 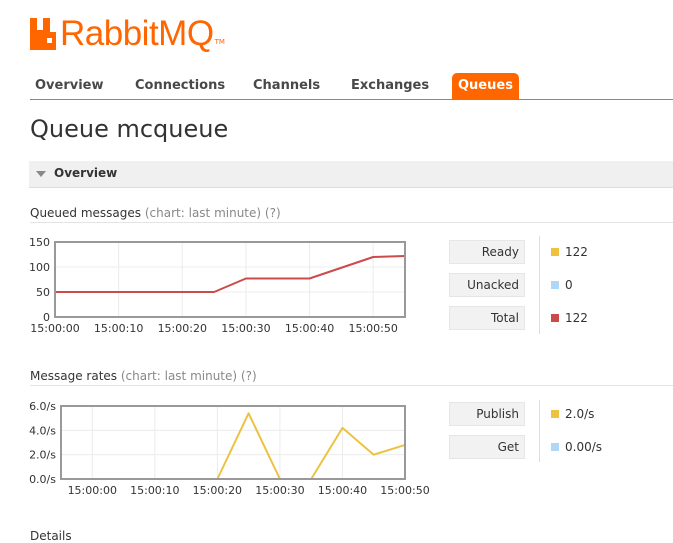 What do you see at coordinates (487, 252) in the screenshot?
I see `legend-ready-label: Ready` at bounding box center [487, 252].